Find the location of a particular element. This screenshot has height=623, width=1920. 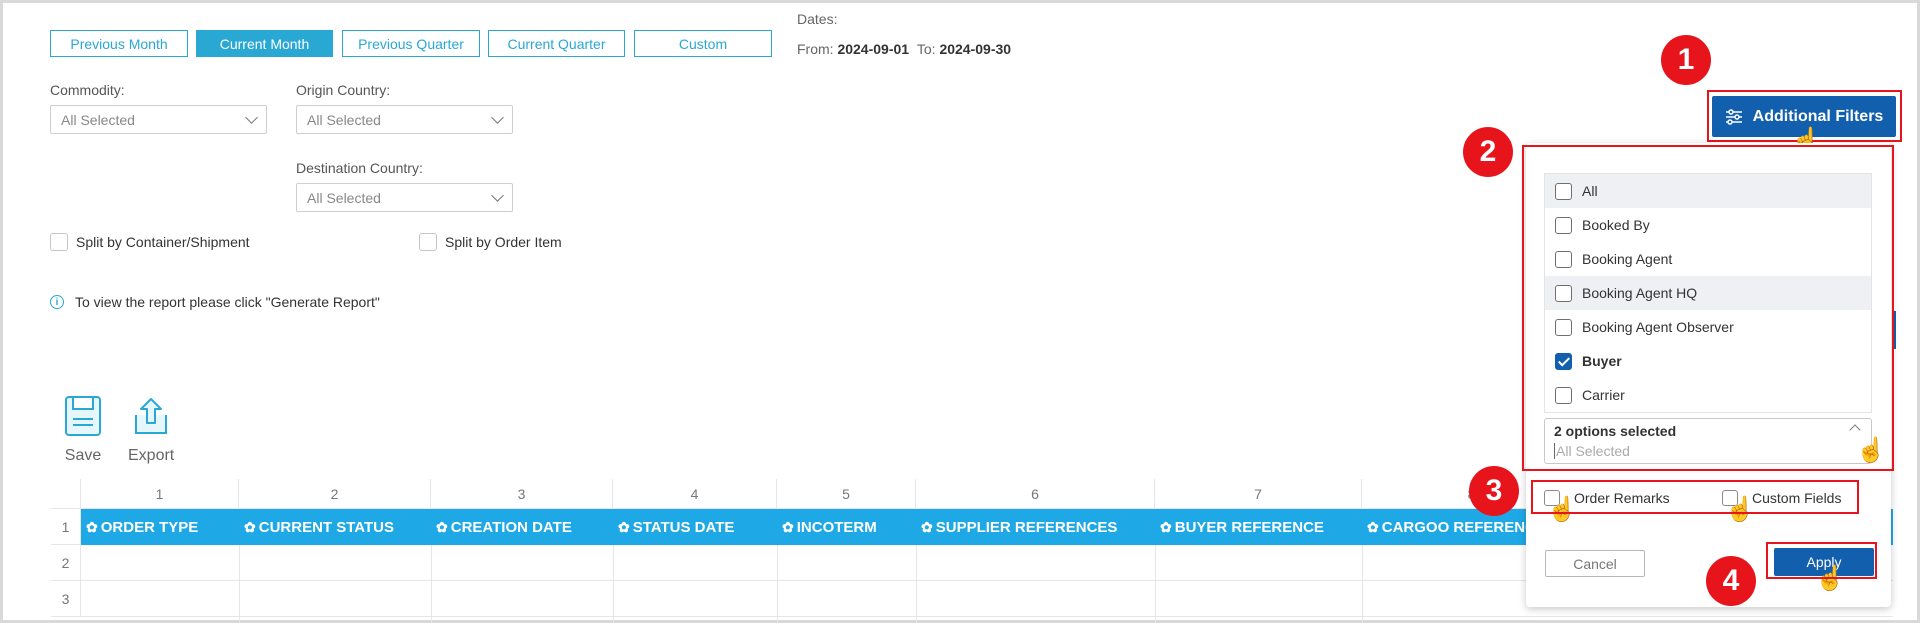

save-button: Save is located at coordinates (83, 430).